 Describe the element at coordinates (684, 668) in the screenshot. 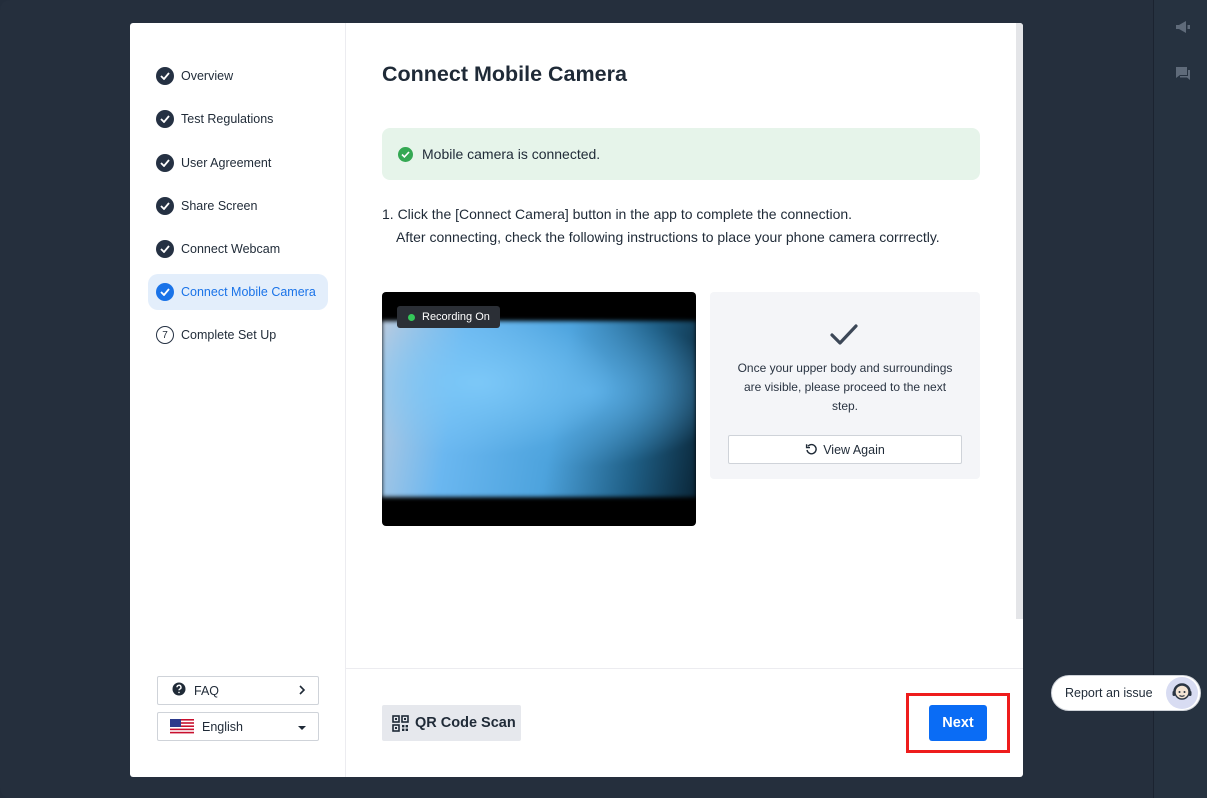

I see `footer-divider` at that location.